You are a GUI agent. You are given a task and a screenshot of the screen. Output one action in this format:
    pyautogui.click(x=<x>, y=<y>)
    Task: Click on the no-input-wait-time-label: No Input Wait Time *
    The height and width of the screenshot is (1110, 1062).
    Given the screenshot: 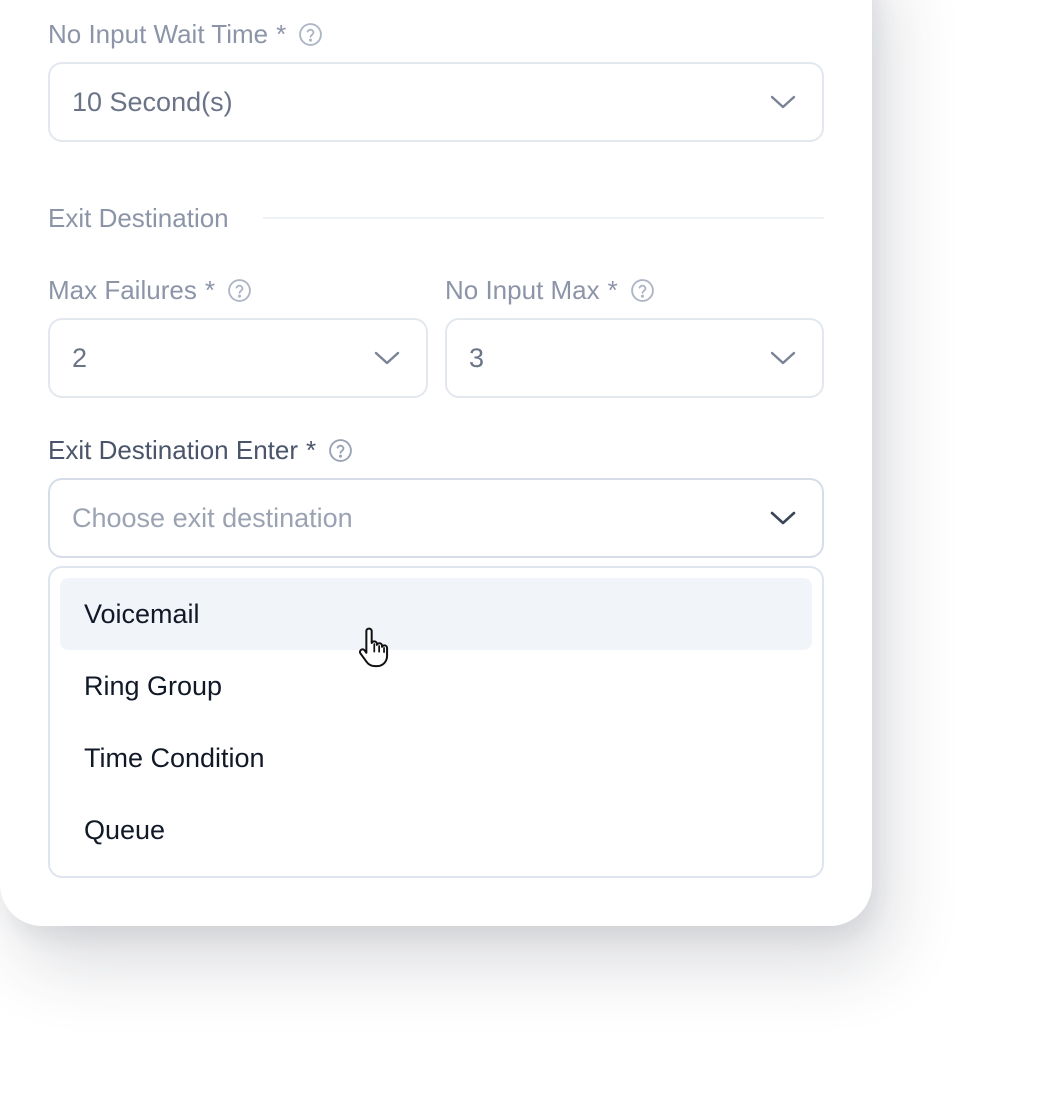 What is the action you would take?
    pyautogui.click(x=185, y=34)
    